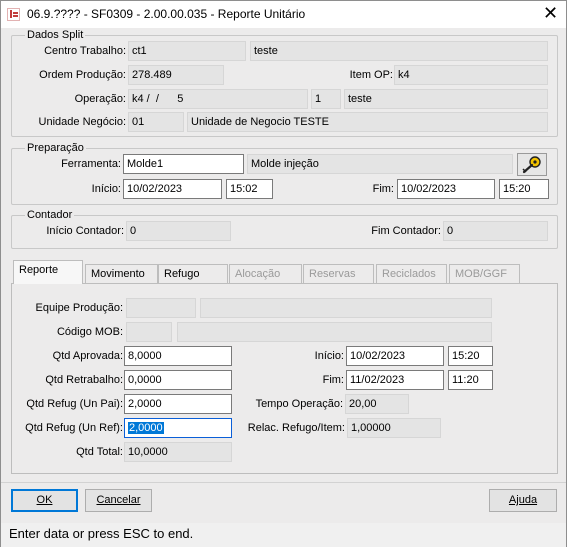 Image resolution: width=567 pixels, height=547 pixels. What do you see at coordinates (89, 332) in the screenshot?
I see `codigo-mob-label: Código MOB:` at bounding box center [89, 332].